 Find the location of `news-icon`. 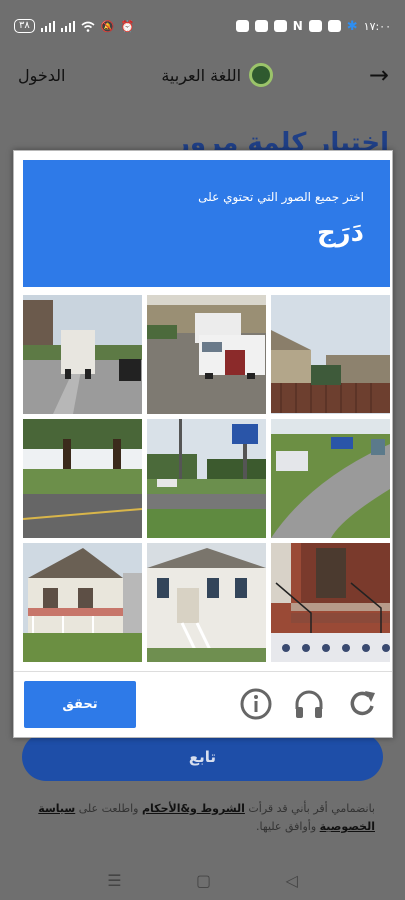

news-icon is located at coordinates (315, 26).